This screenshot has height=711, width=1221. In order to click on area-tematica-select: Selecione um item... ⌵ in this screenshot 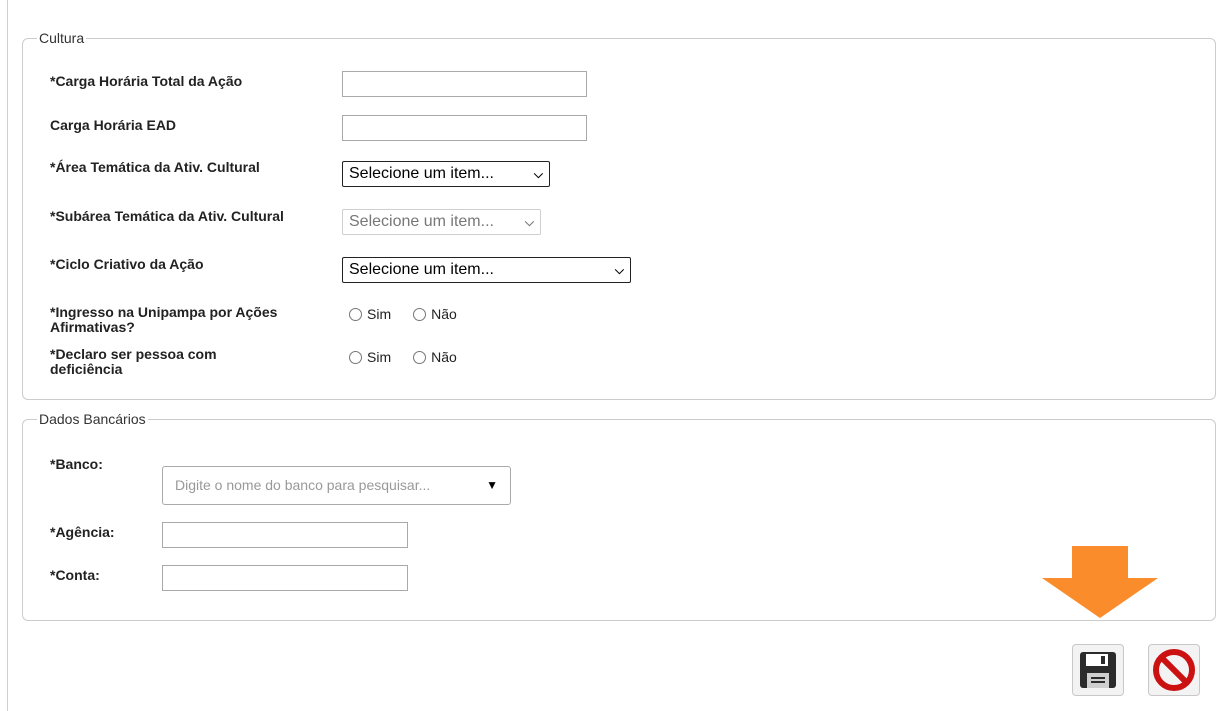, I will do `click(446, 174)`.